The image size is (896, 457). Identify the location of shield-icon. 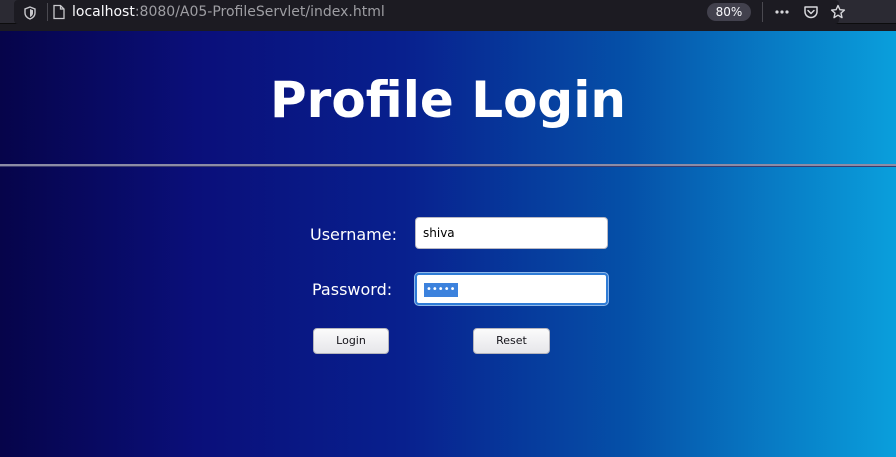
(30, 12).